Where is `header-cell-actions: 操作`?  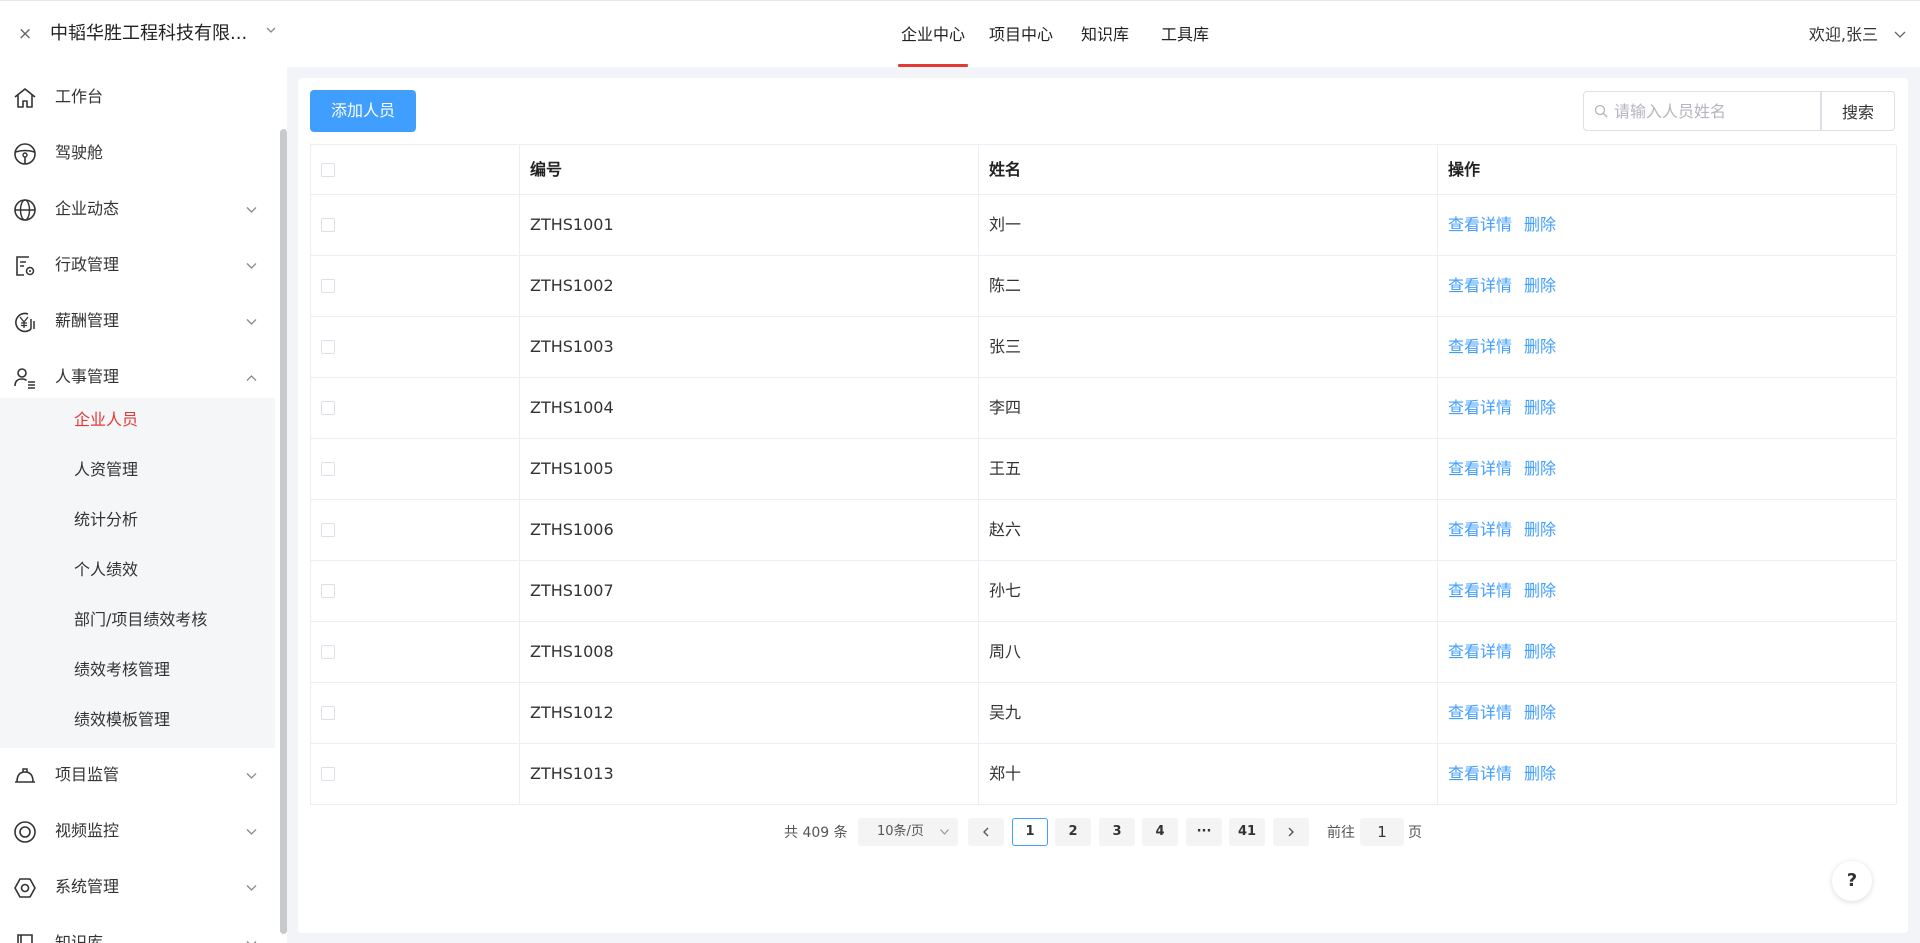 header-cell-actions: 操作 is located at coordinates (1667, 169).